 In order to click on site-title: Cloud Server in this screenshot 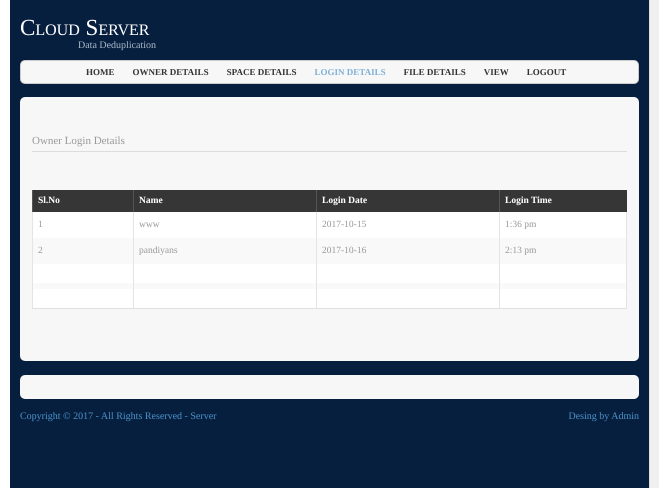, I will do `click(85, 28)`.